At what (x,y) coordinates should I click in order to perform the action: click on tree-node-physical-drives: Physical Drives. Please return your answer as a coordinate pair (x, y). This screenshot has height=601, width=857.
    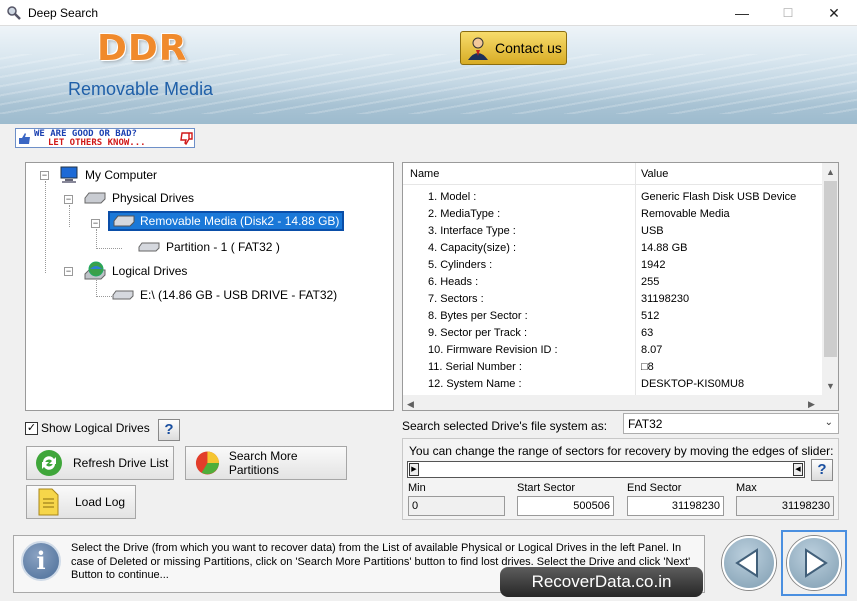
    Looking at the image, I should click on (139, 198).